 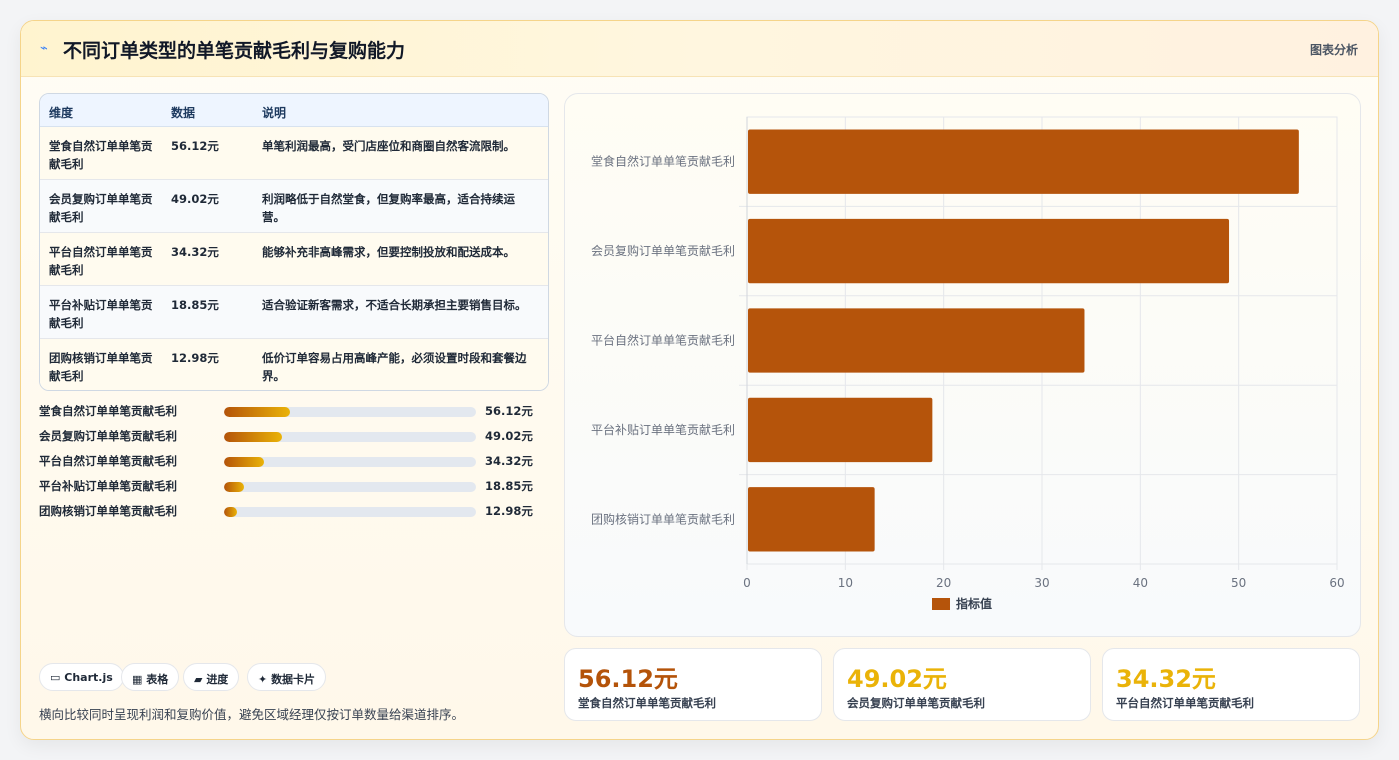 What do you see at coordinates (509, 511) in the screenshot?
I see `progress-value: 12.98元` at bounding box center [509, 511].